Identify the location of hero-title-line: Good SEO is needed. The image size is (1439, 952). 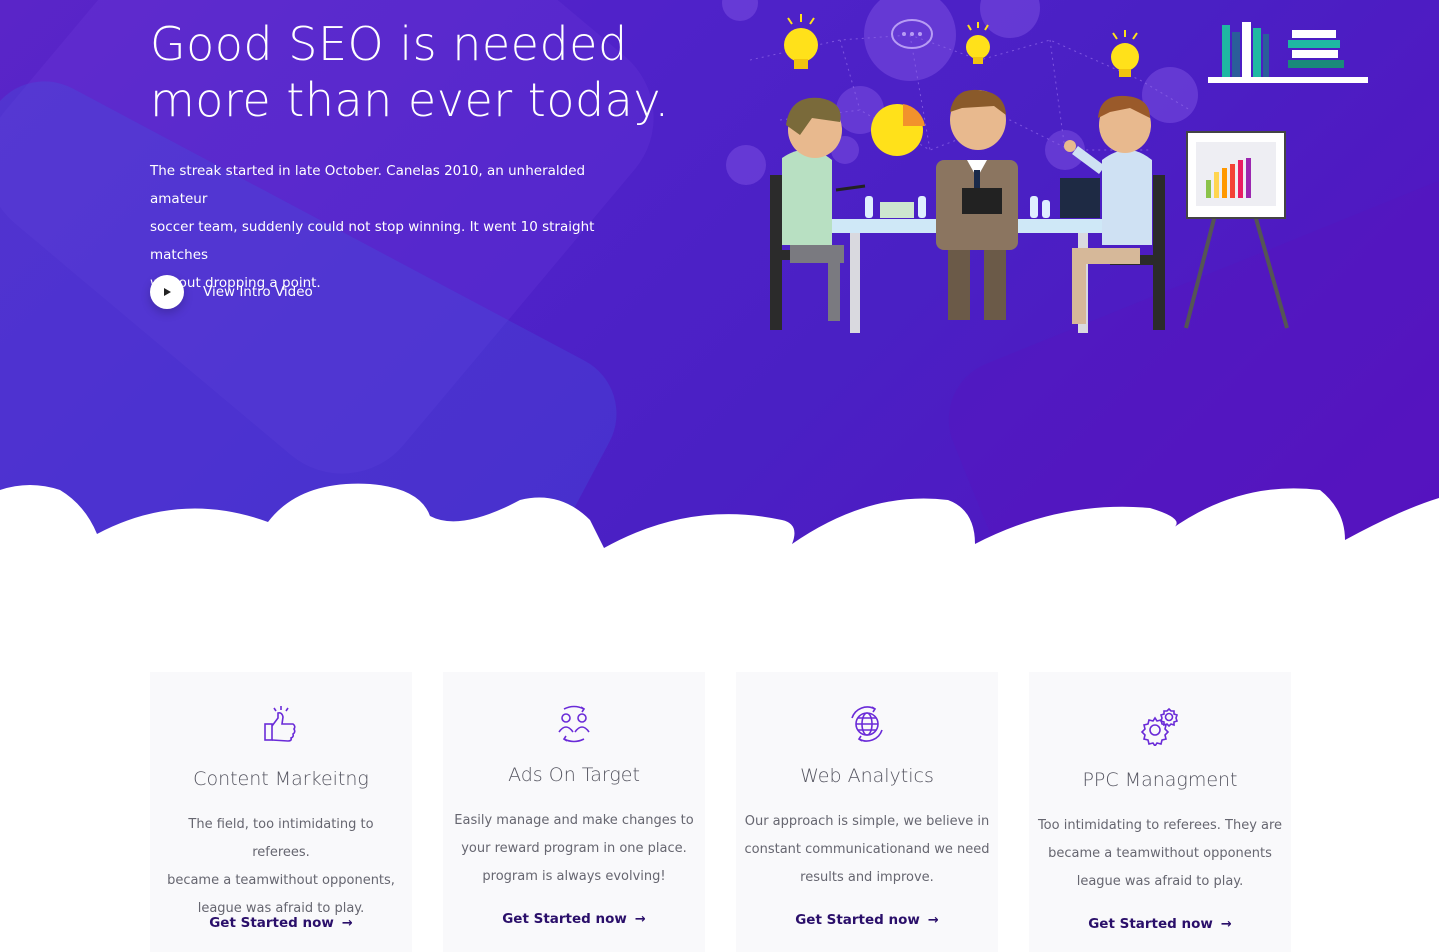
(389, 44).